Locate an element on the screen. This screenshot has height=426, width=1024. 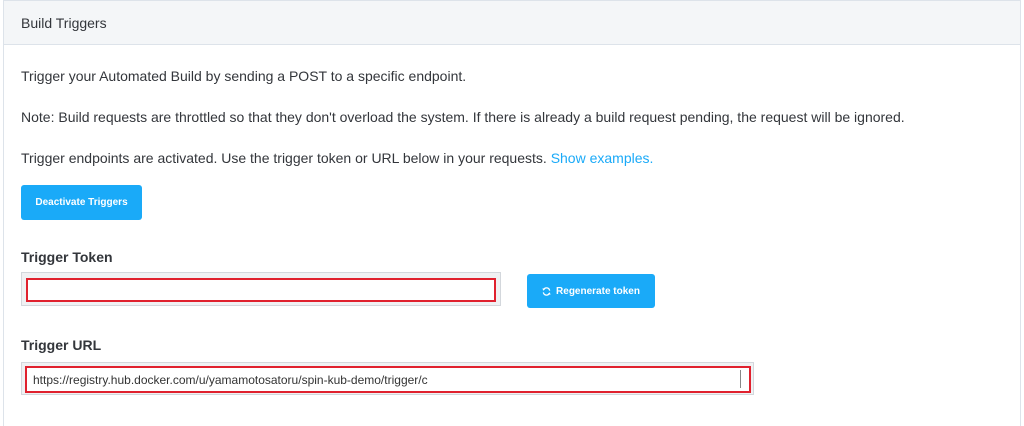
regenerate-token-button: Regenerate token is located at coordinates (591, 291).